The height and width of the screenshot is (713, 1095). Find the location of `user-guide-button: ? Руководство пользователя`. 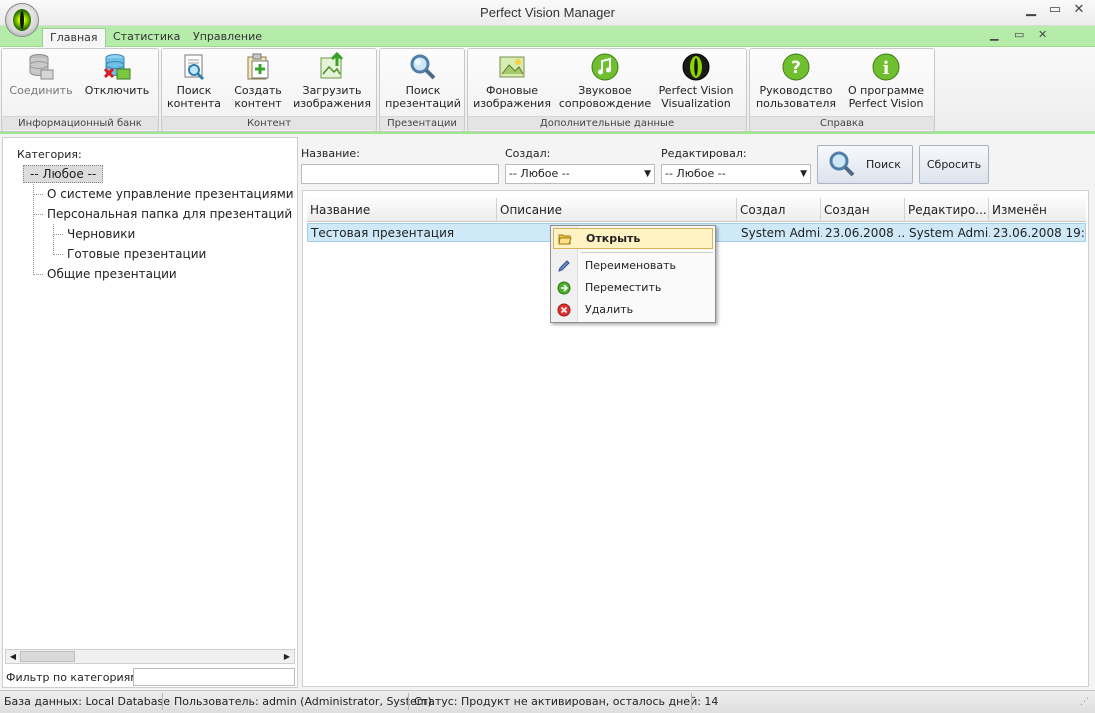

user-guide-button: ? Руководство пользователя is located at coordinates (796, 81).